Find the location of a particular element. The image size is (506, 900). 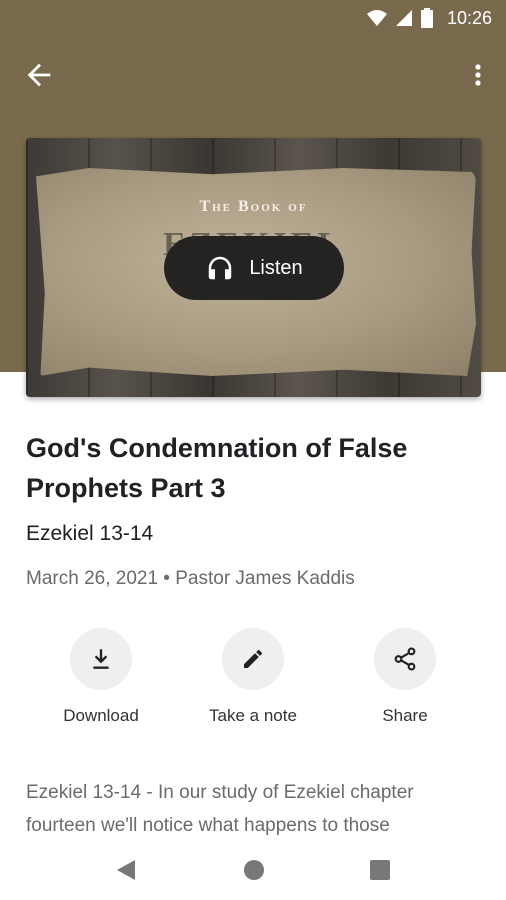

sermon-meta: March 26, 2021 • Pastor James Kaddis is located at coordinates (190, 578).